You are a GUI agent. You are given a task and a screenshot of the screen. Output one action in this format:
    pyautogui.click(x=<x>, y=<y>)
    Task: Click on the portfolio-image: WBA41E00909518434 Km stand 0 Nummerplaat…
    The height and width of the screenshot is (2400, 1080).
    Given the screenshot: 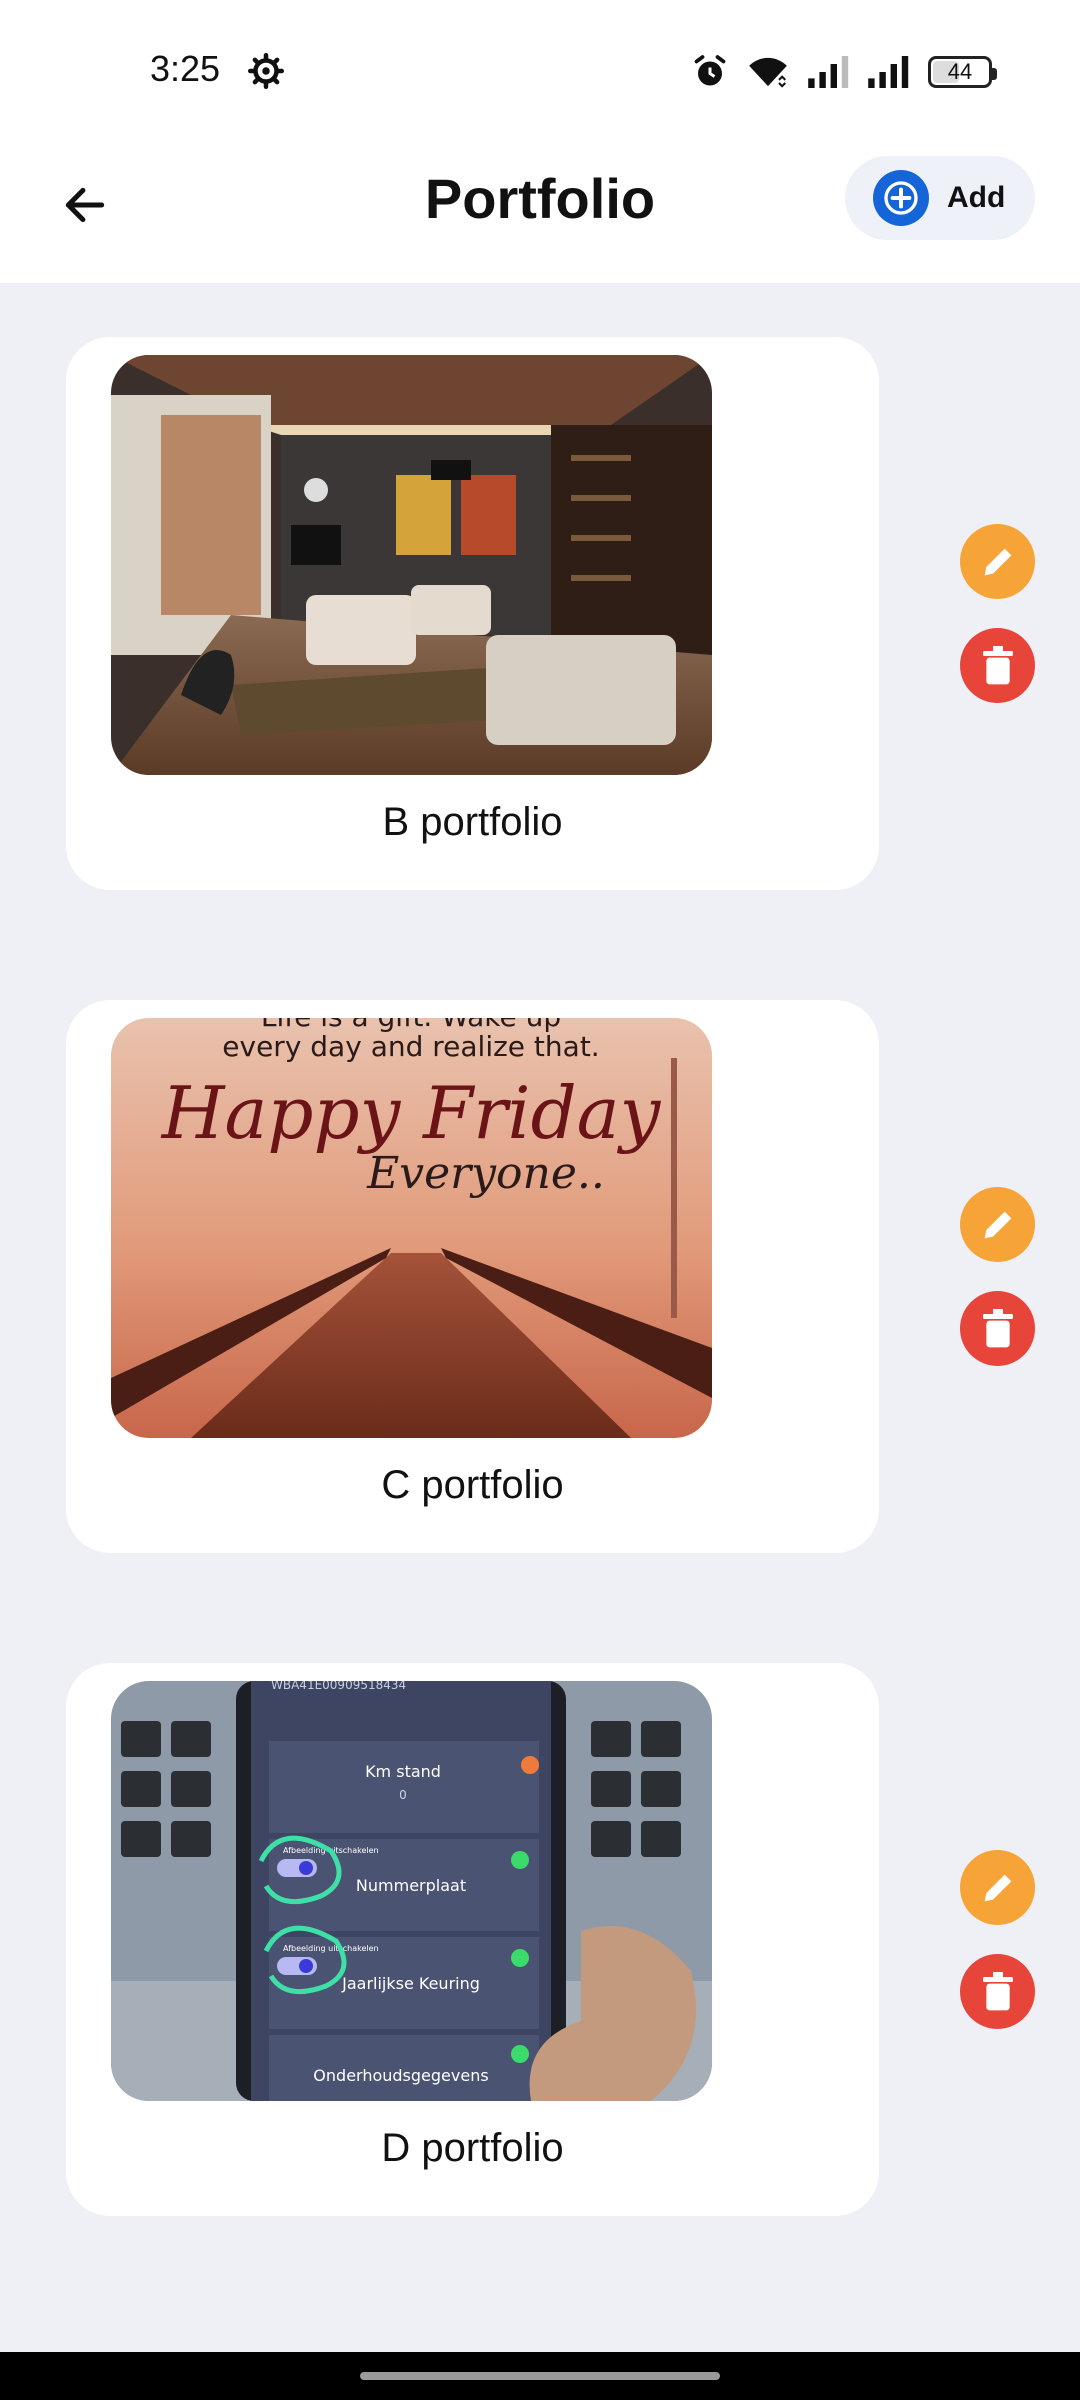 What is the action you would take?
    pyautogui.click(x=411, y=1891)
    